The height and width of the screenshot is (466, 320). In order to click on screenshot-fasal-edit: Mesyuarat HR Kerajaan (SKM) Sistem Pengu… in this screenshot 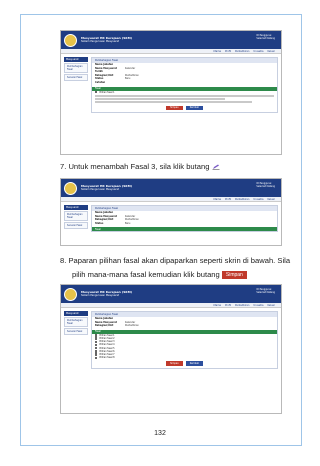, I will do `click(171, 212)`.